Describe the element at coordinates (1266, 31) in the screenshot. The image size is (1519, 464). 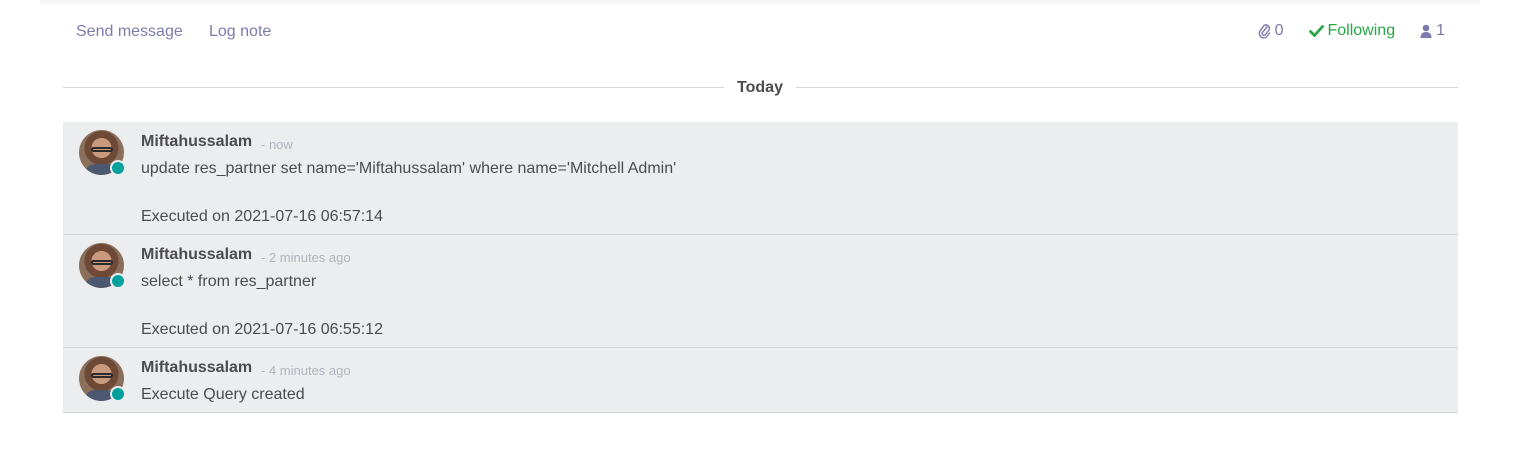
I see `paperclip-icon` at that location.